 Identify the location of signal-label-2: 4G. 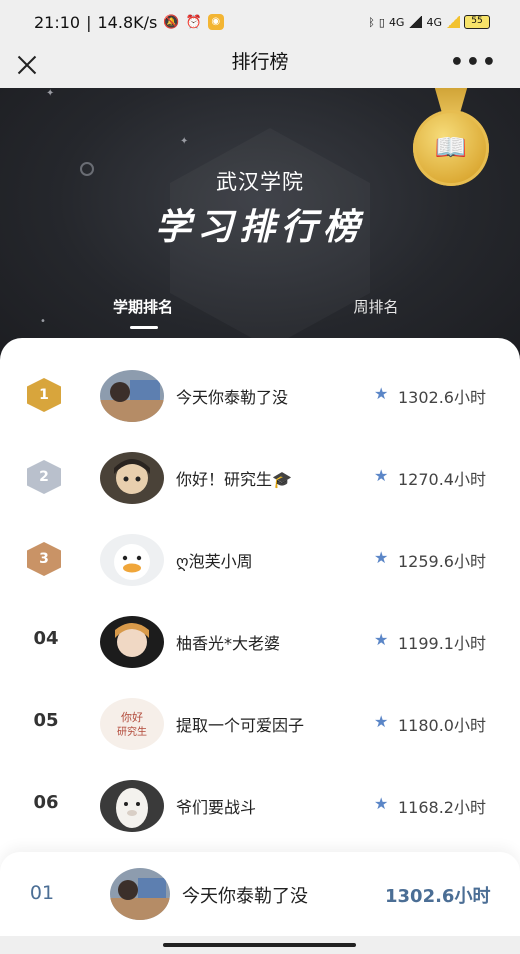
(434, 22).